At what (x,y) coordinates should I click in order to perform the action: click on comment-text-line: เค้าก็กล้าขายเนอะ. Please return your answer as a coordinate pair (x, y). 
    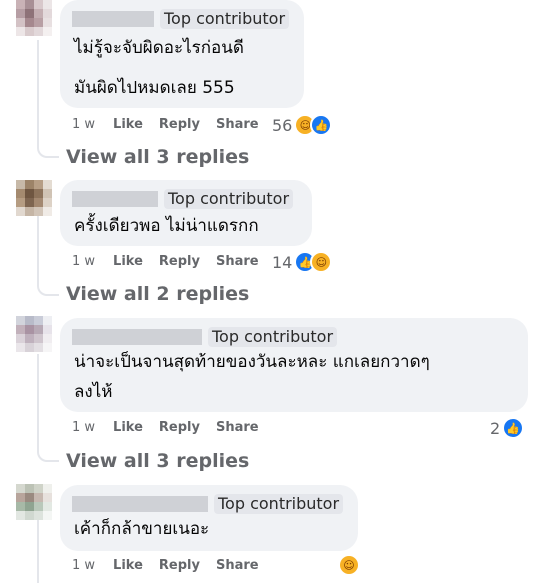
    Looking at the image, I should click on (142, 529).